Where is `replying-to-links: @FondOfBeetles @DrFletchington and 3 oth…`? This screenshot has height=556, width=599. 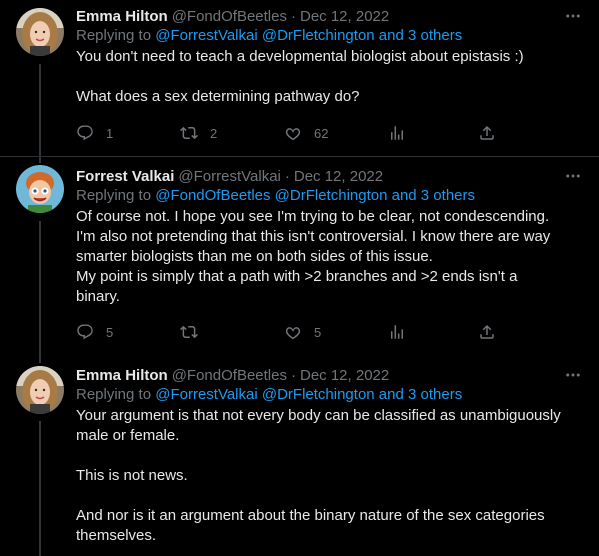
replying-to-links: @FondOfBeetles @DrFletchington and 3 oth… is located at coordinates (315, 195).